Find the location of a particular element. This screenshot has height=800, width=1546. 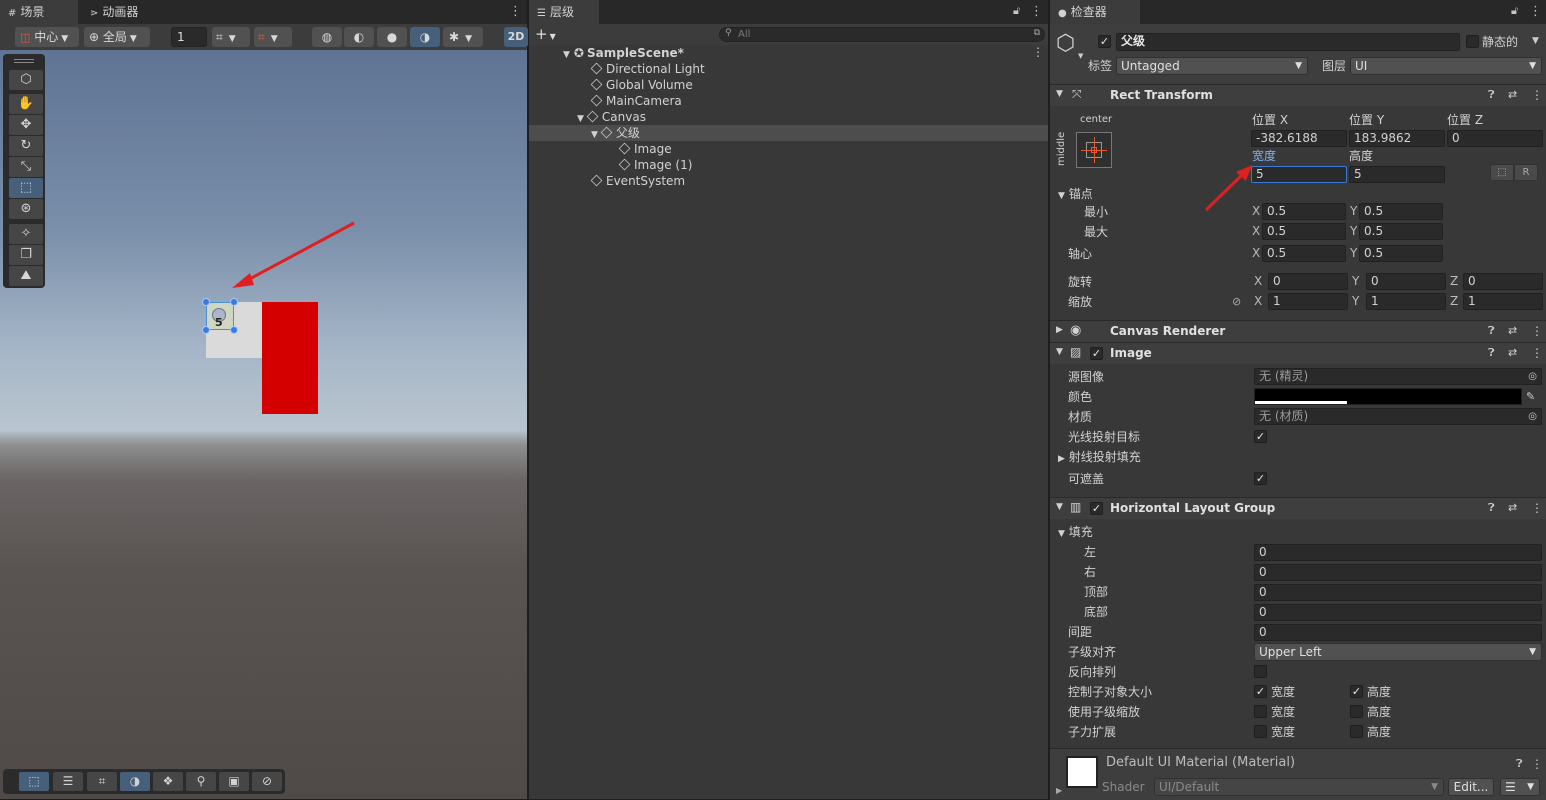

raw-edit-button: R is located at coordinates (1526, 172).